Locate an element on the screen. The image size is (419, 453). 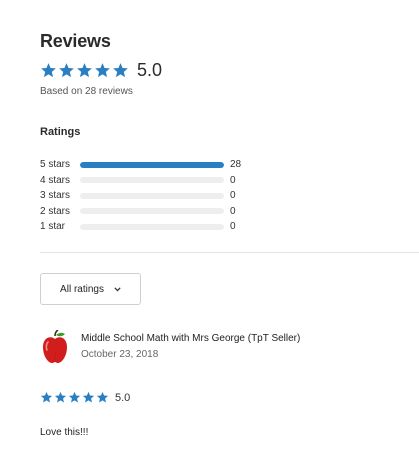
rating-label: 4 stars is located at coordinates (55, 180).